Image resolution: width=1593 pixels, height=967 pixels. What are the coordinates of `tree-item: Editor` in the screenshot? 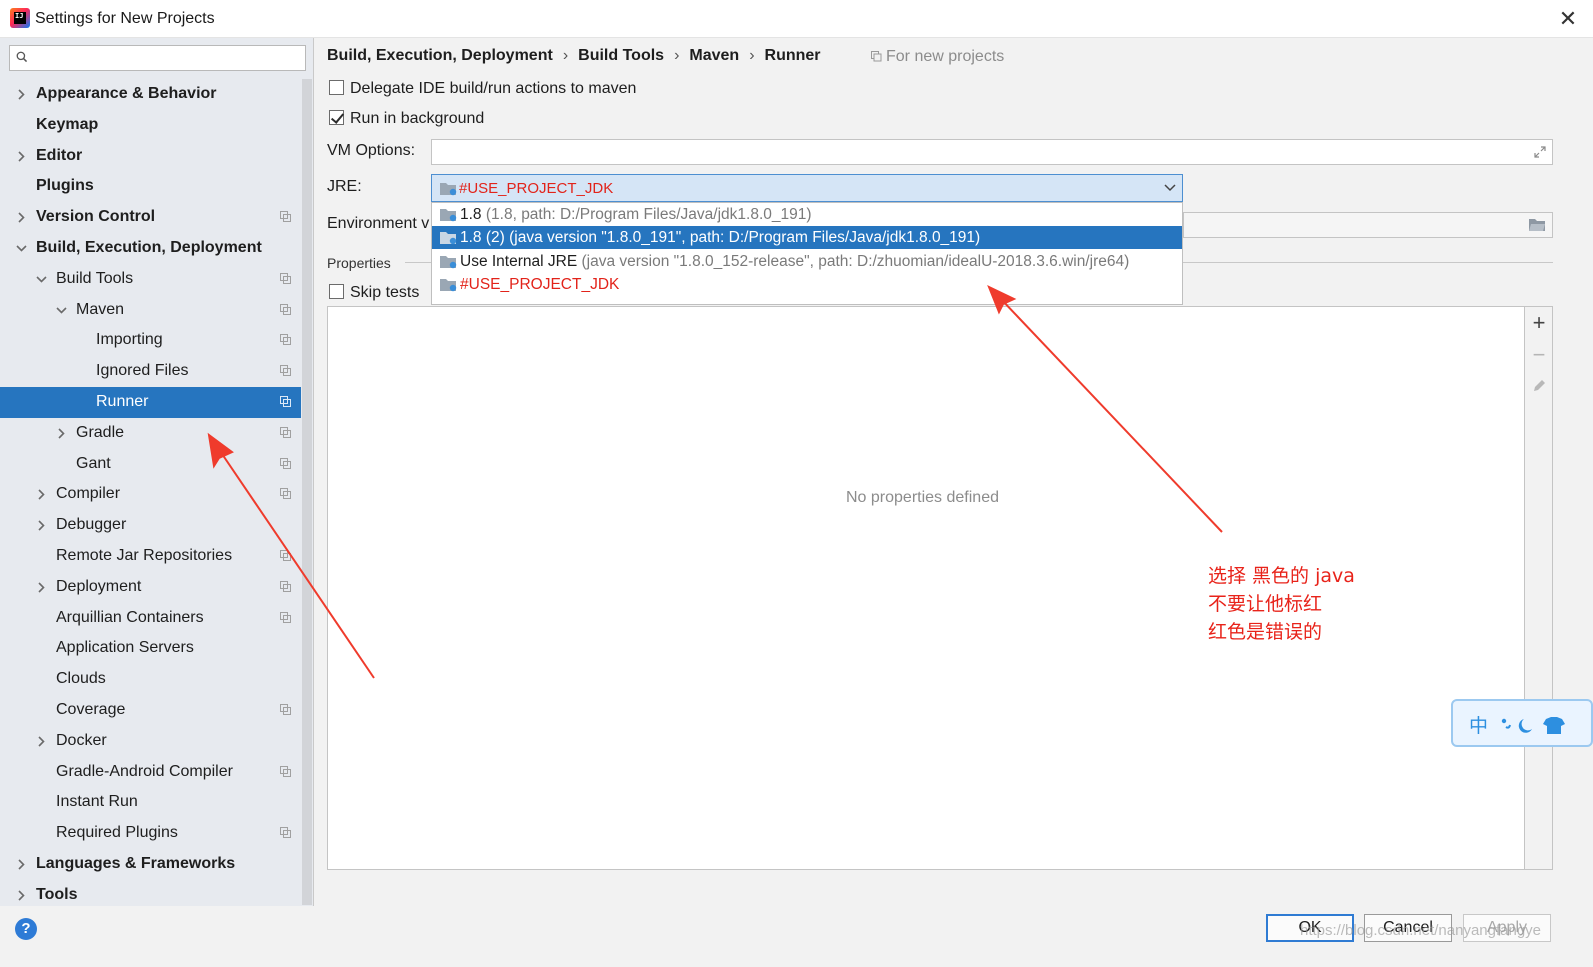 It's located at (150, 156).